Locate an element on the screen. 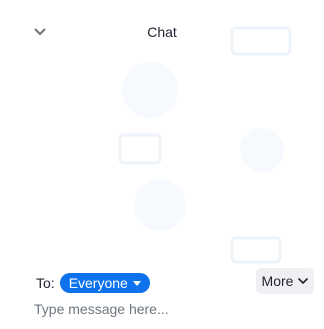 This screenshot has width=324, height=329. recipient-dropdown: Everyone is located at coordinates (104, 283).